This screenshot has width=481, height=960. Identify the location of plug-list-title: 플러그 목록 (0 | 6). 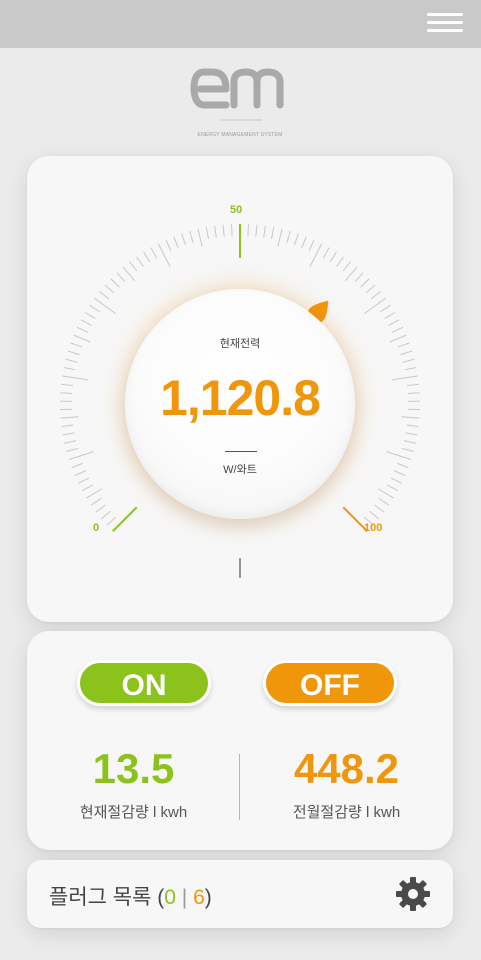
(130, 896).